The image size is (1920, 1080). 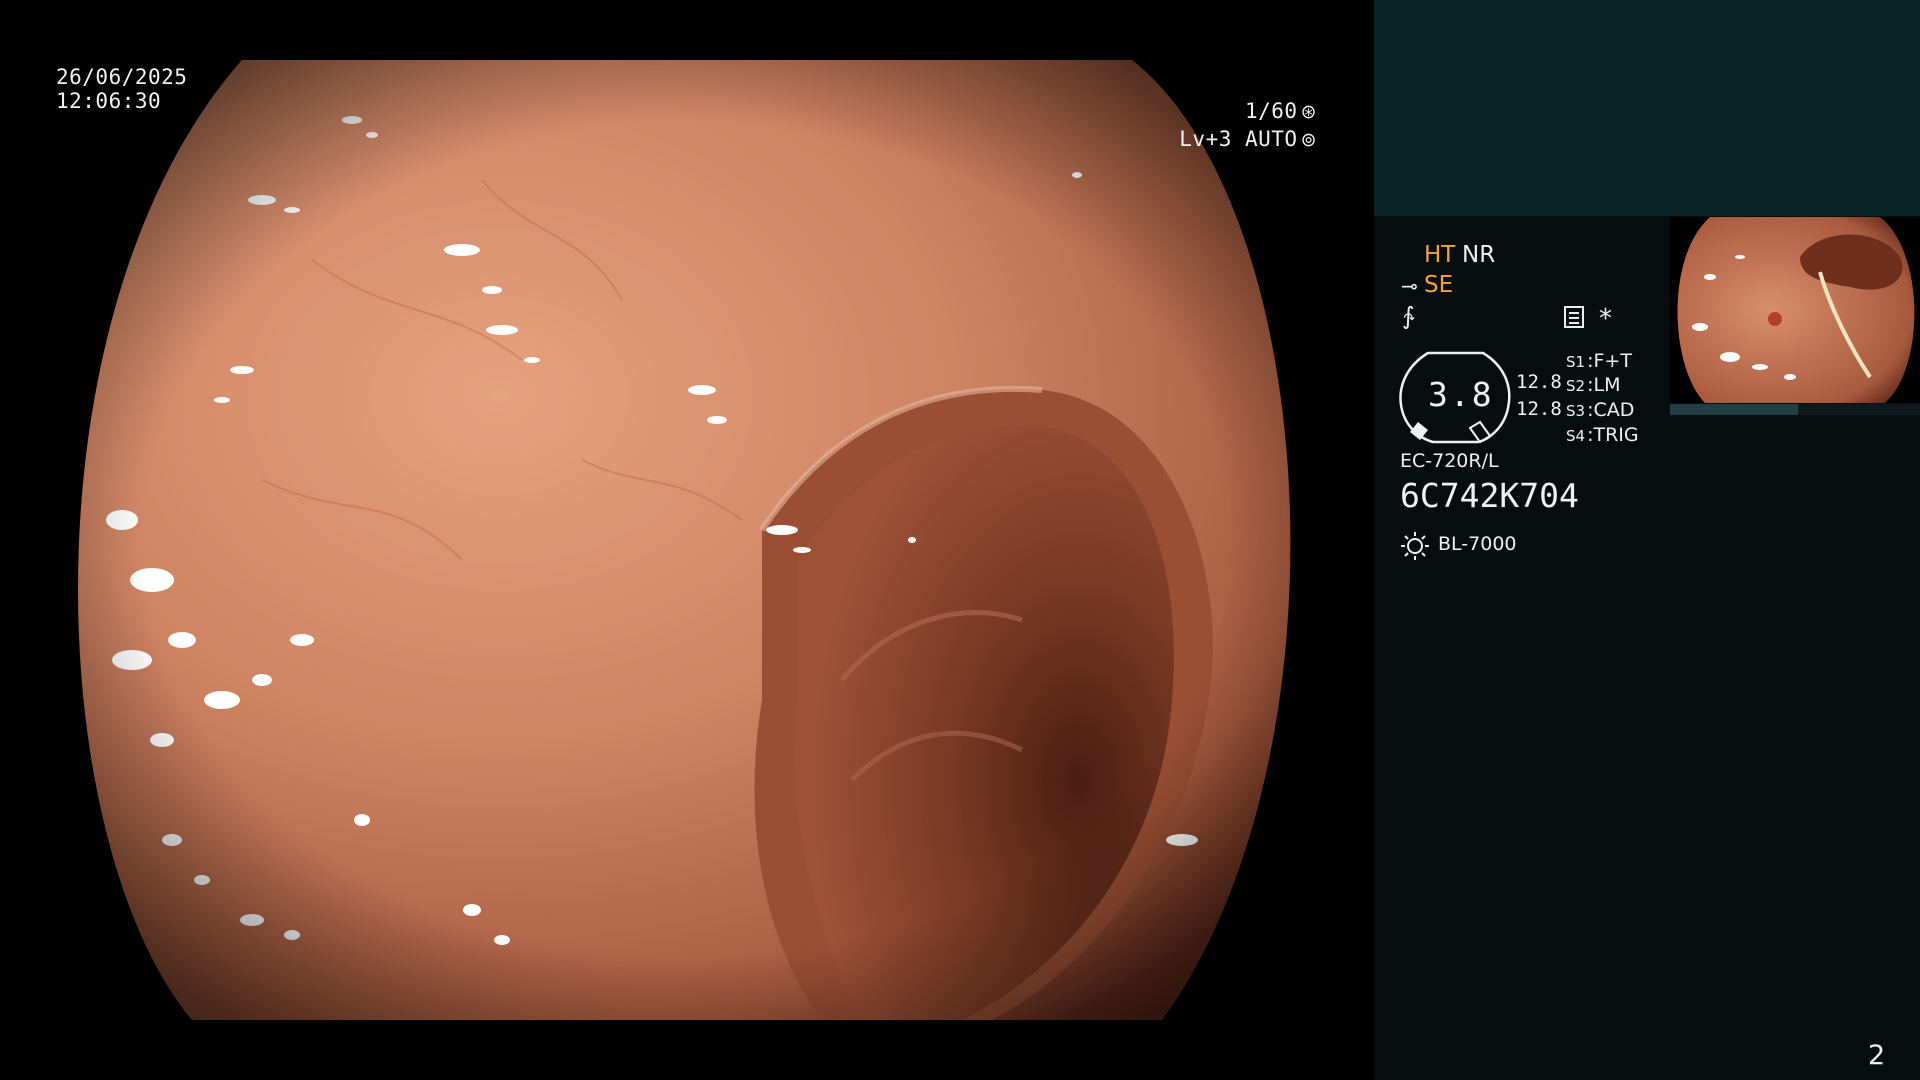 I want to click on panel-header-area, so click(x=1647, y=108).